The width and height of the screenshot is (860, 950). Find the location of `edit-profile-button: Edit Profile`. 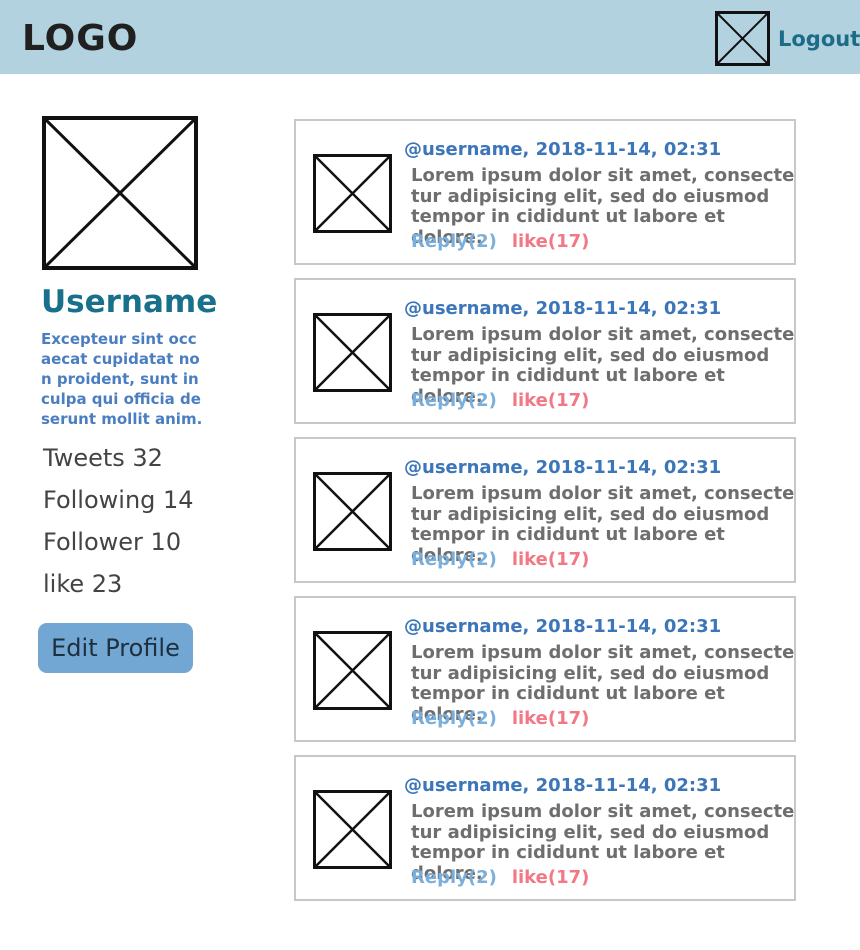

edit-profile-button: Edit Profile is located at coordinates (115, 648).